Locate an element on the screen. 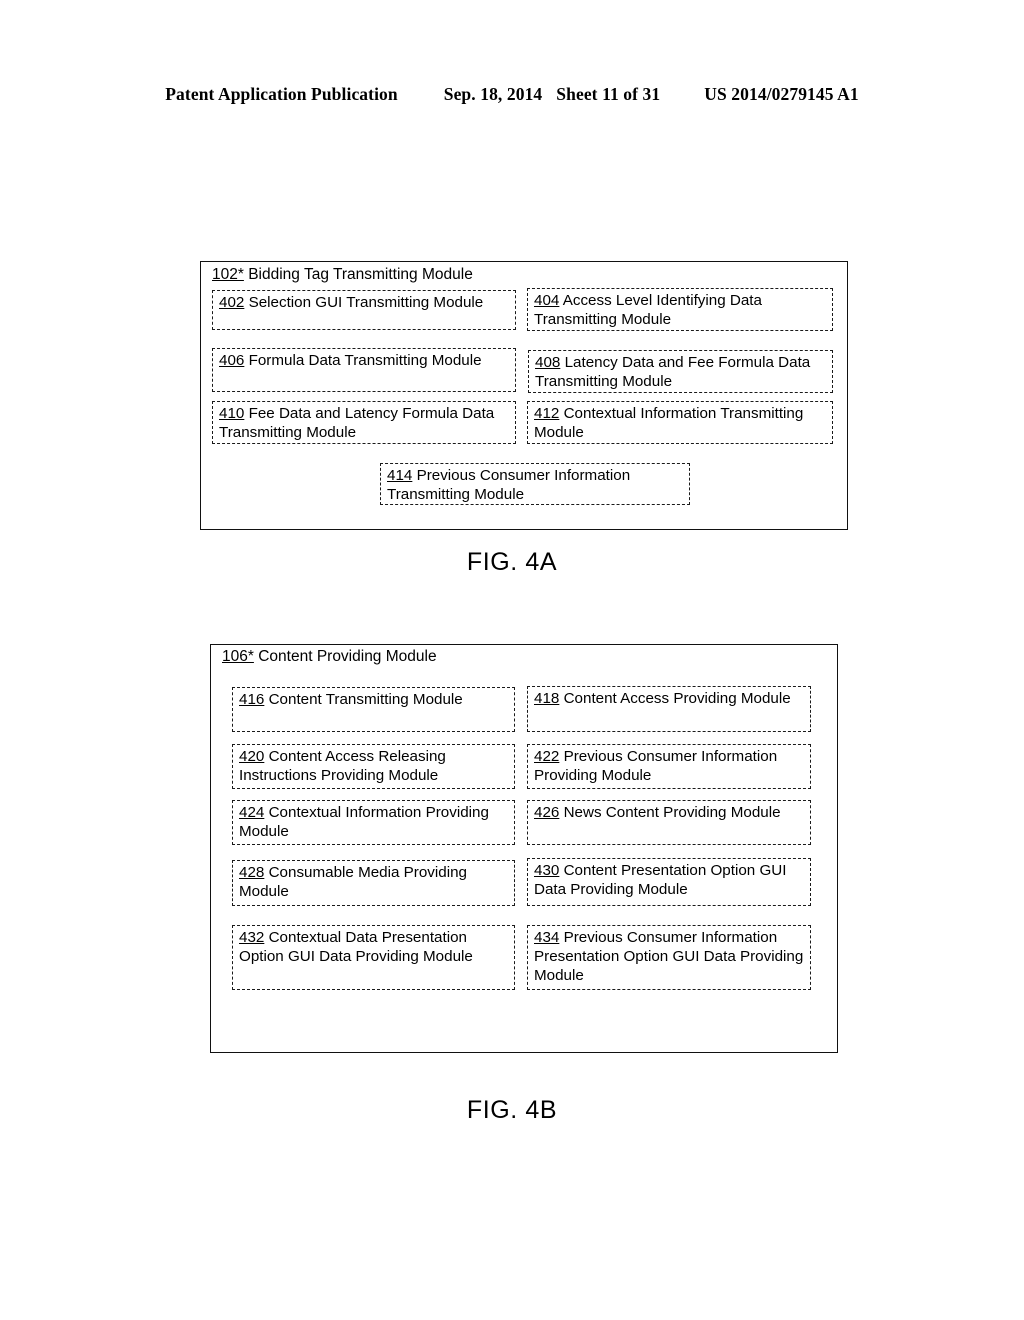 This screenshot has width=1024, height=1320. header-publication-title: Patent Application Publication is located at coordinates (281, 94).